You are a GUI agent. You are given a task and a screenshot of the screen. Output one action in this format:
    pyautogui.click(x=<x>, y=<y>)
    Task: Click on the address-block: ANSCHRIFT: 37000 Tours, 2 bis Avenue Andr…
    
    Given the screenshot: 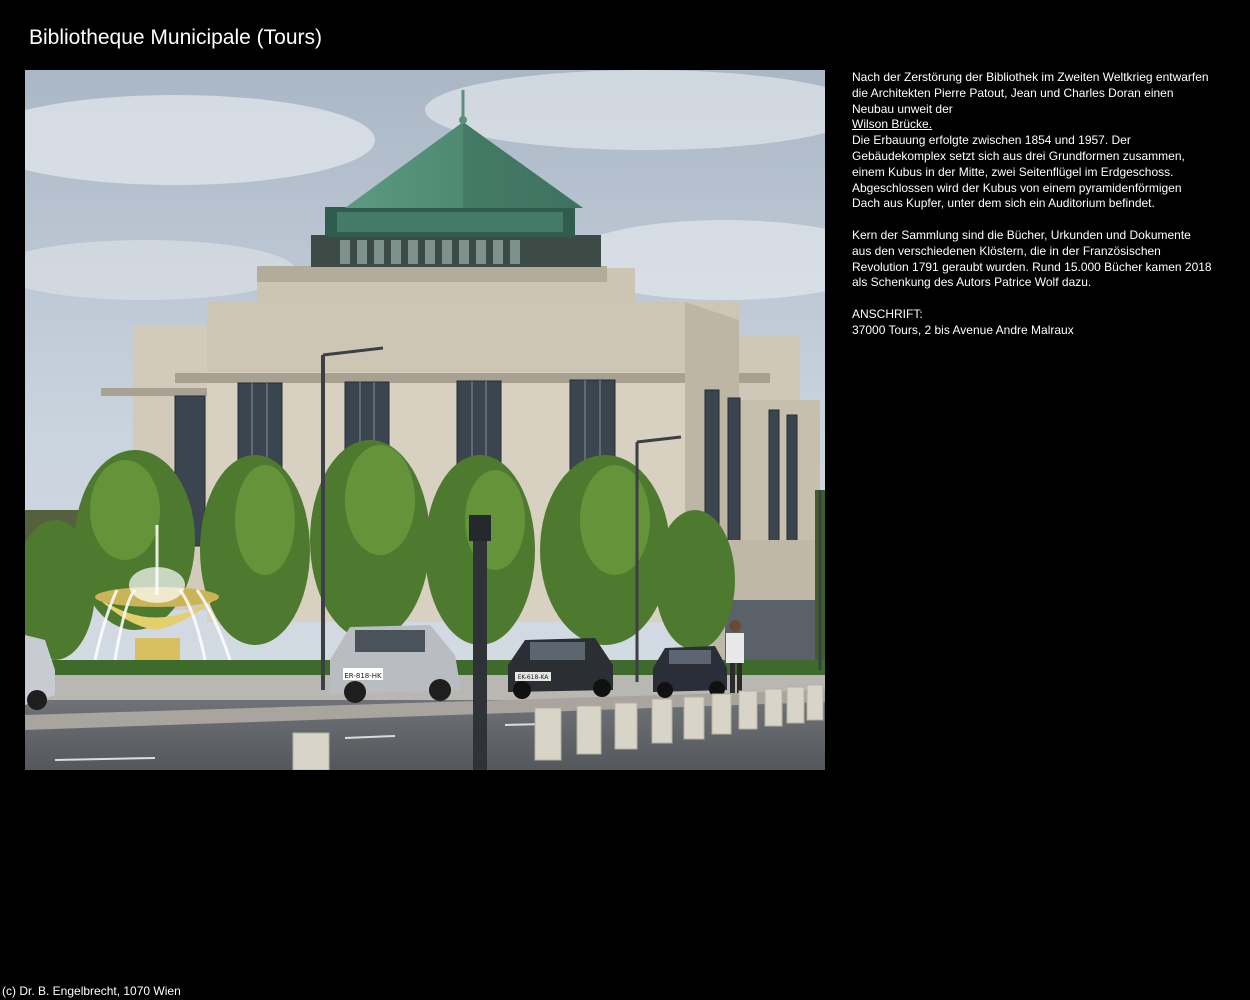 What is the action you would take?
    pyautogui.click(x=1032, y=323)
    